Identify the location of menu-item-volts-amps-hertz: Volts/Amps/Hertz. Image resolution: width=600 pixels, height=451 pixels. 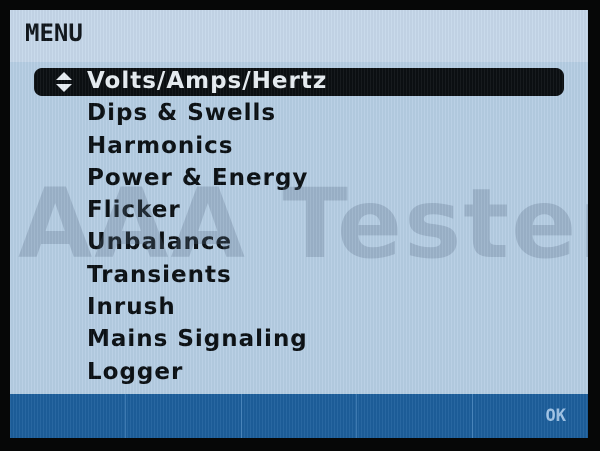
(299, 83).